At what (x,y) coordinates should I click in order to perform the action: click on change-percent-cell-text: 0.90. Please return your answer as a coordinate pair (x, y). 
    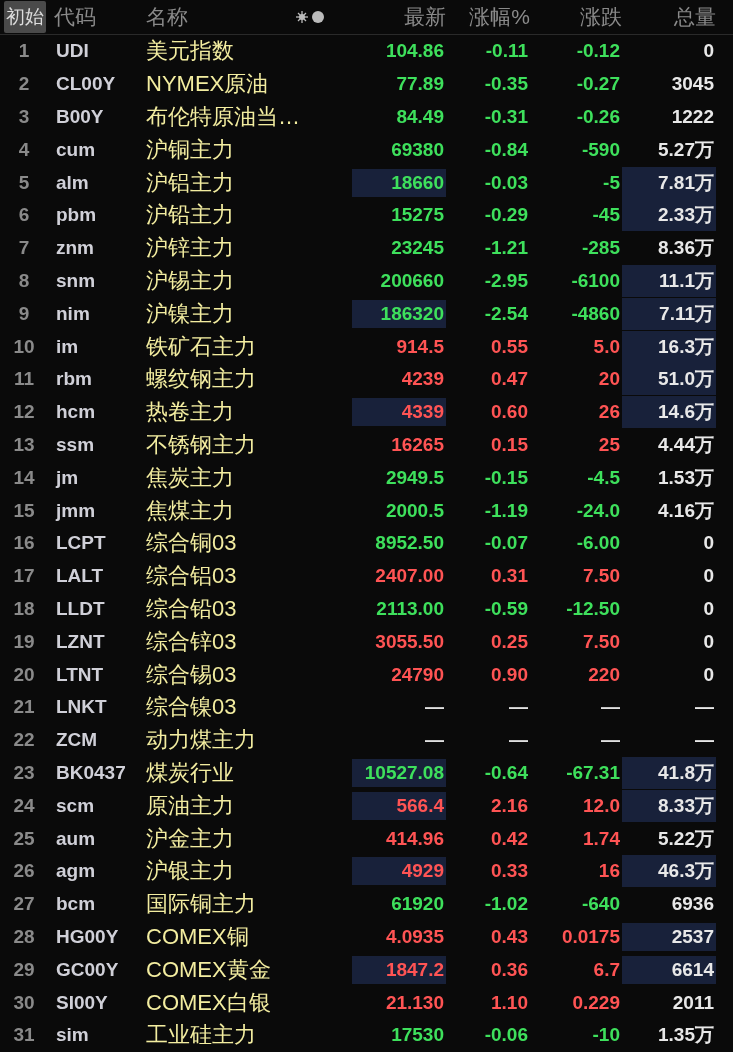
    Looking at the image, I should click on (509, 674).